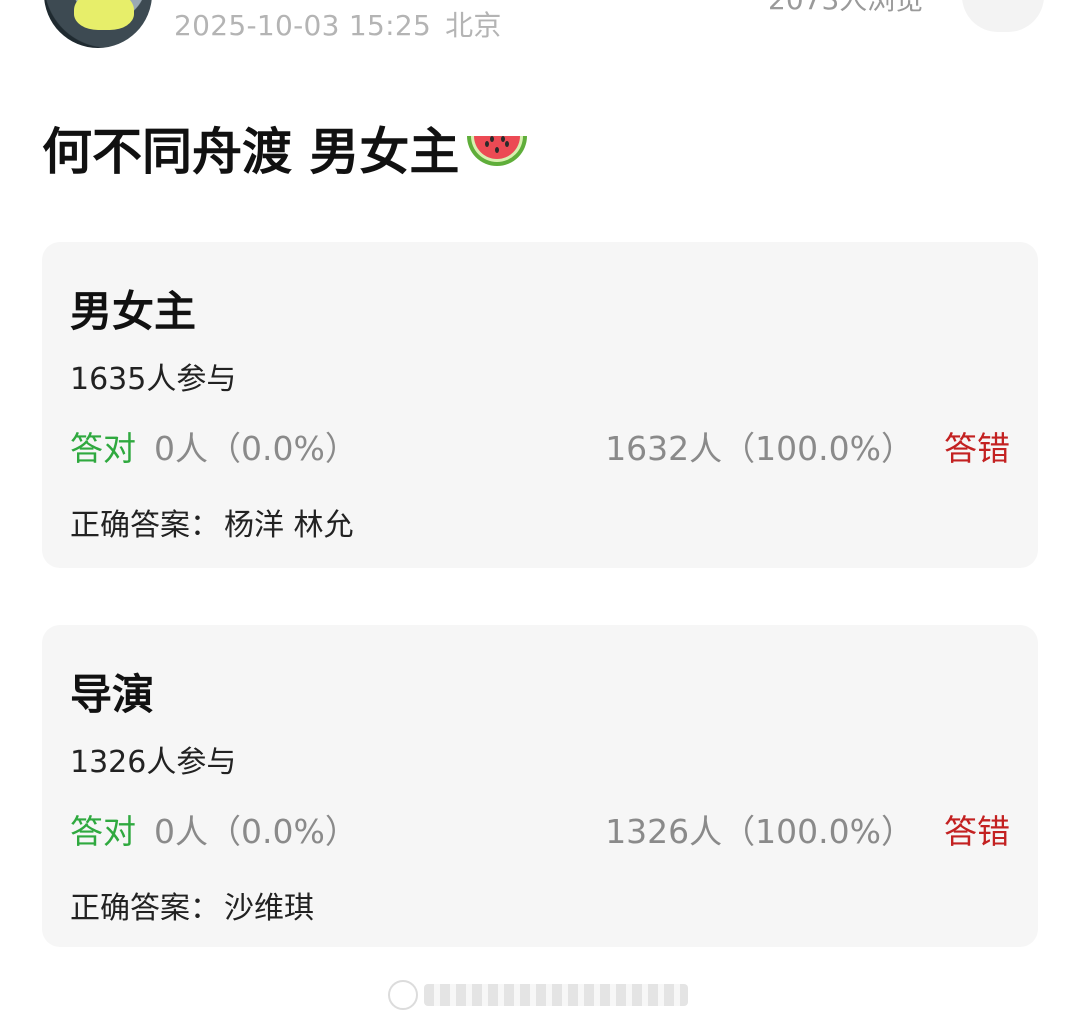 The height and width of the screenshot is (1018, 1080). I want to click on view-count: 2073人浏览, so click(845, 9).